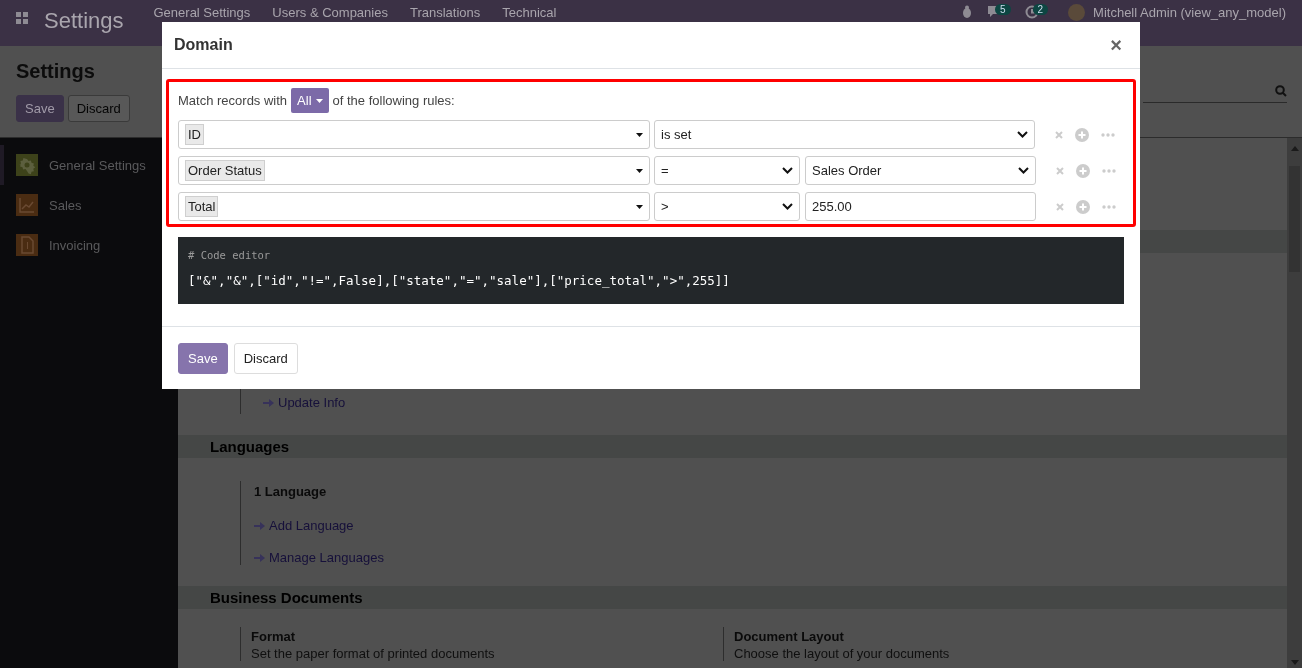 Image resolution: width=1302 pixels, height=668 pixels. I want to click on section-title: Languages, so click(732, 446).